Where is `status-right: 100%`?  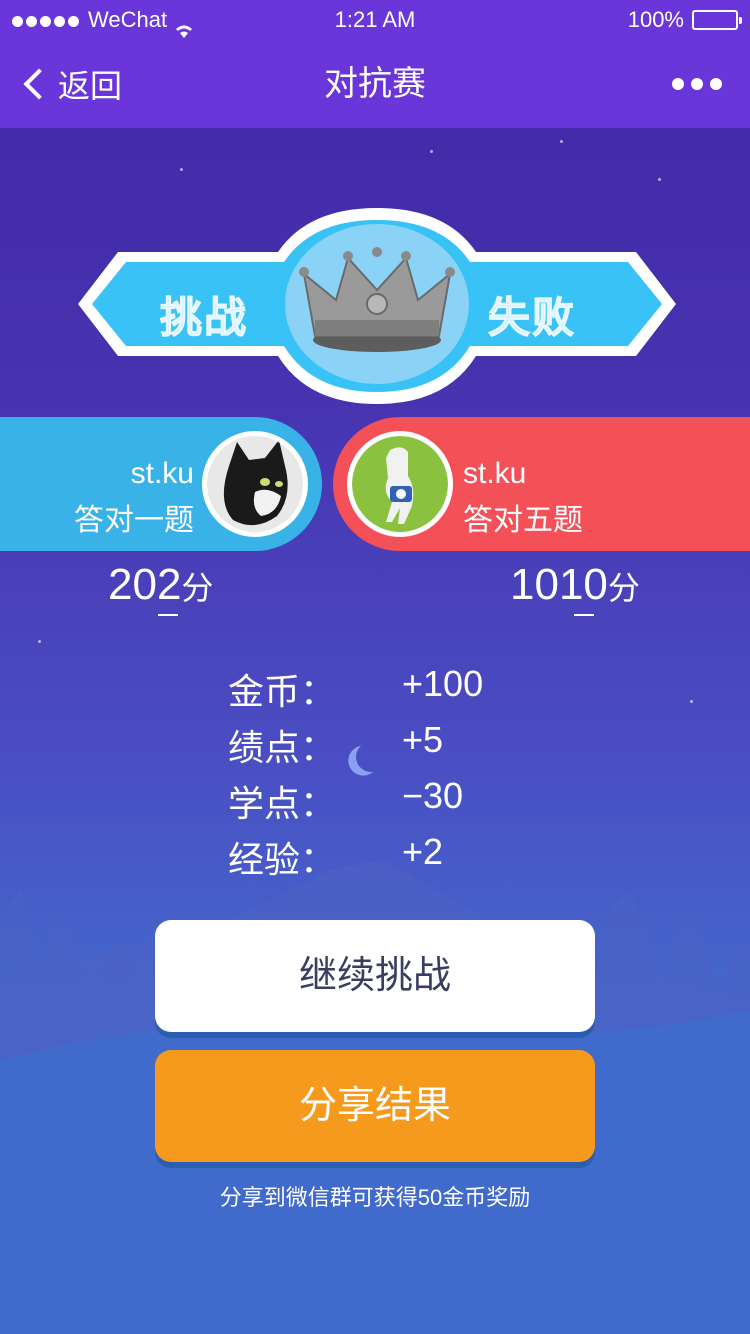 status-right: 100% is located at coordinates (684, 20).